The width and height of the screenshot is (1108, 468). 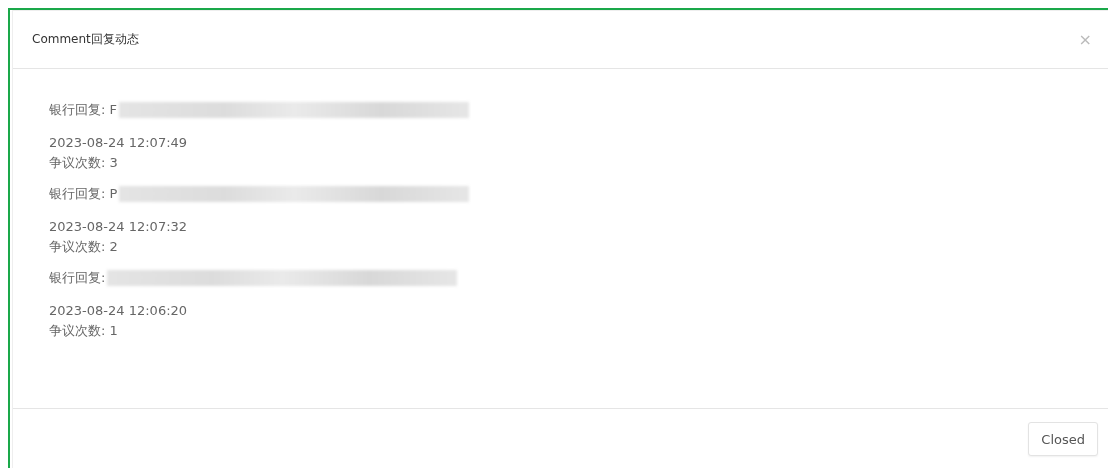 I want to click on close-dialog-button: Closed, so click(x=1063, y=439).